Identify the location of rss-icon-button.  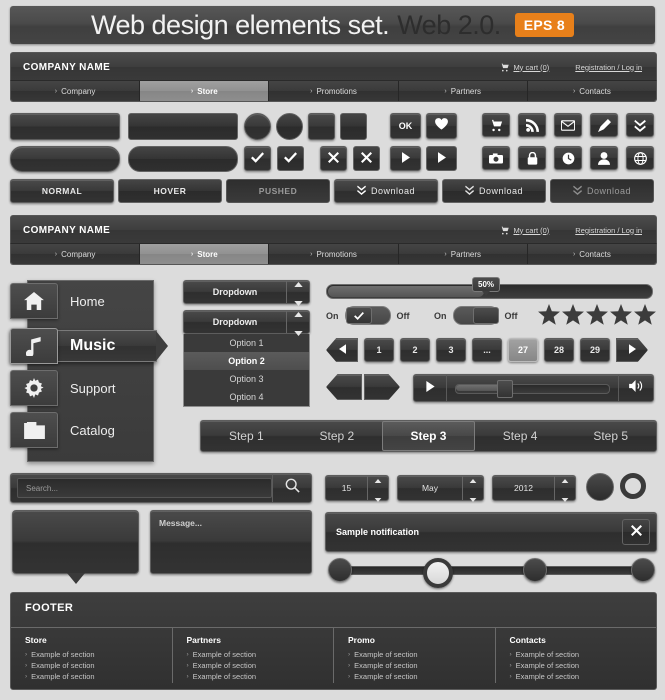
(532, 125).